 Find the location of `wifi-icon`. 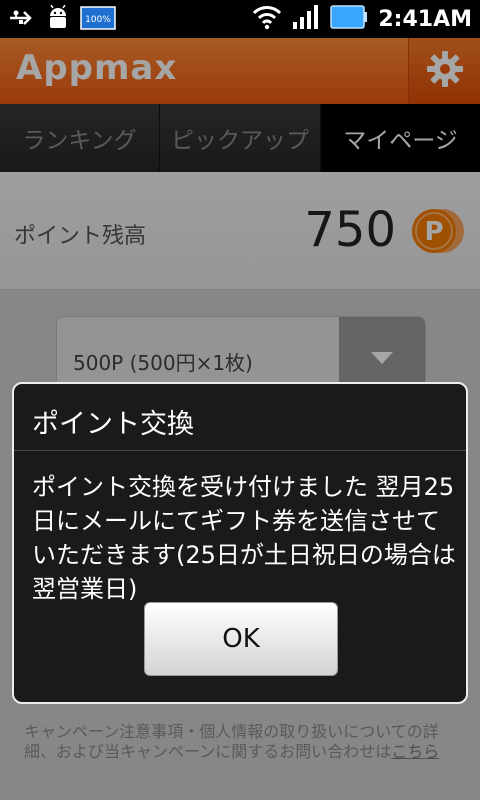

wifi-icon is located at coordinates (267, 19).